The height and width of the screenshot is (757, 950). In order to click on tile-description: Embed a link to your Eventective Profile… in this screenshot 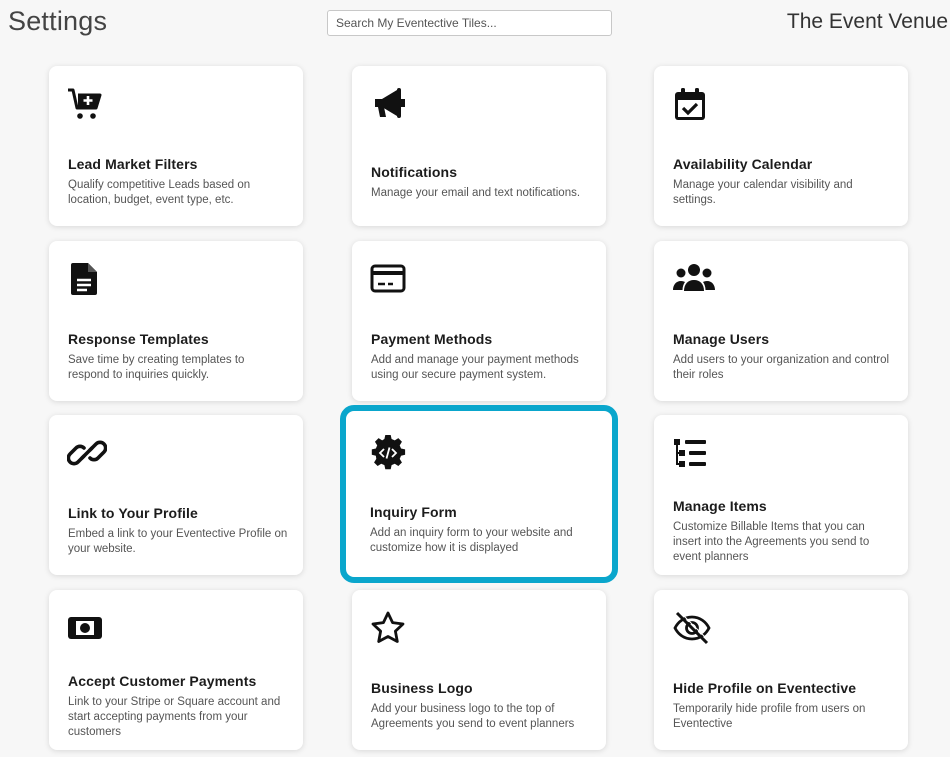, I will do `click(178, 541)`.